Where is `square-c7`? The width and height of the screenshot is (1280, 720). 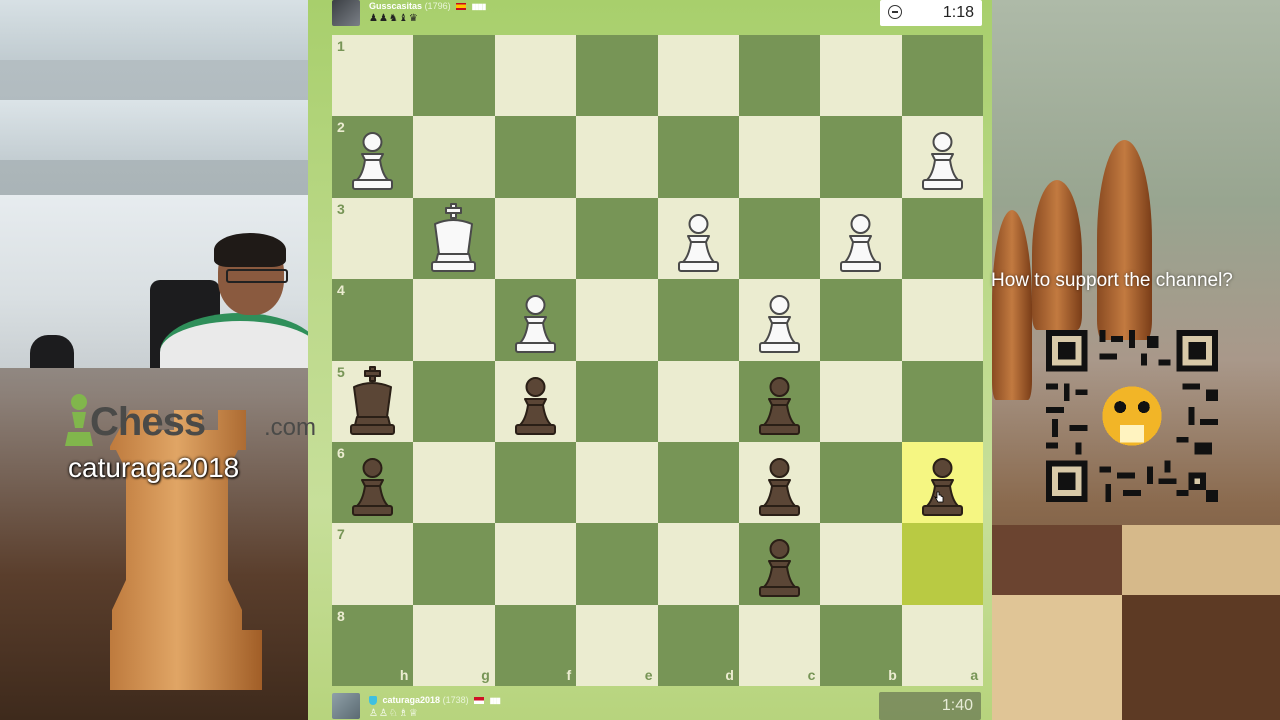
square-c7 is located at coordinates (780, 564).